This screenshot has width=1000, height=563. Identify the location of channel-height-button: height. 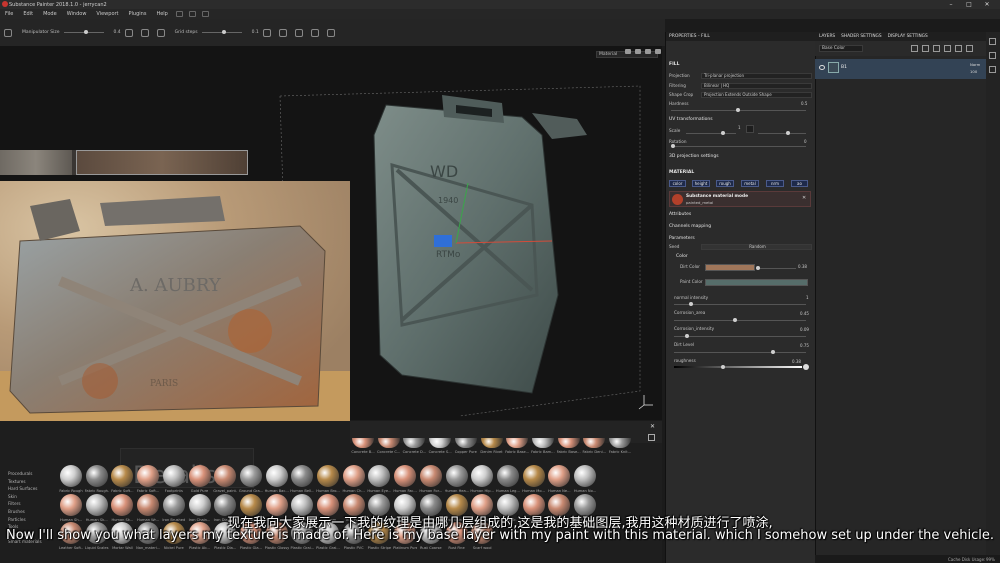
(701, 183).